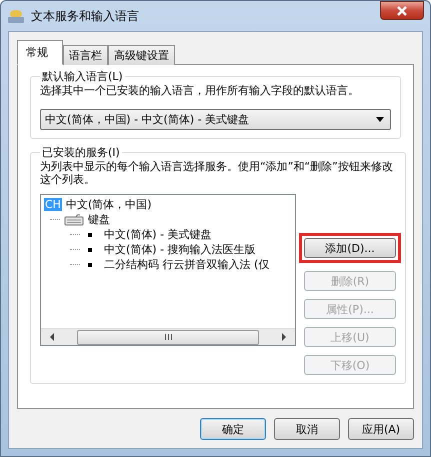 Image resolution: width=431 pixels, height=457 pixels. Describe the element at coordinates (380, 119) in the screenshot. I see `dropdown-caret-icon` at that location.